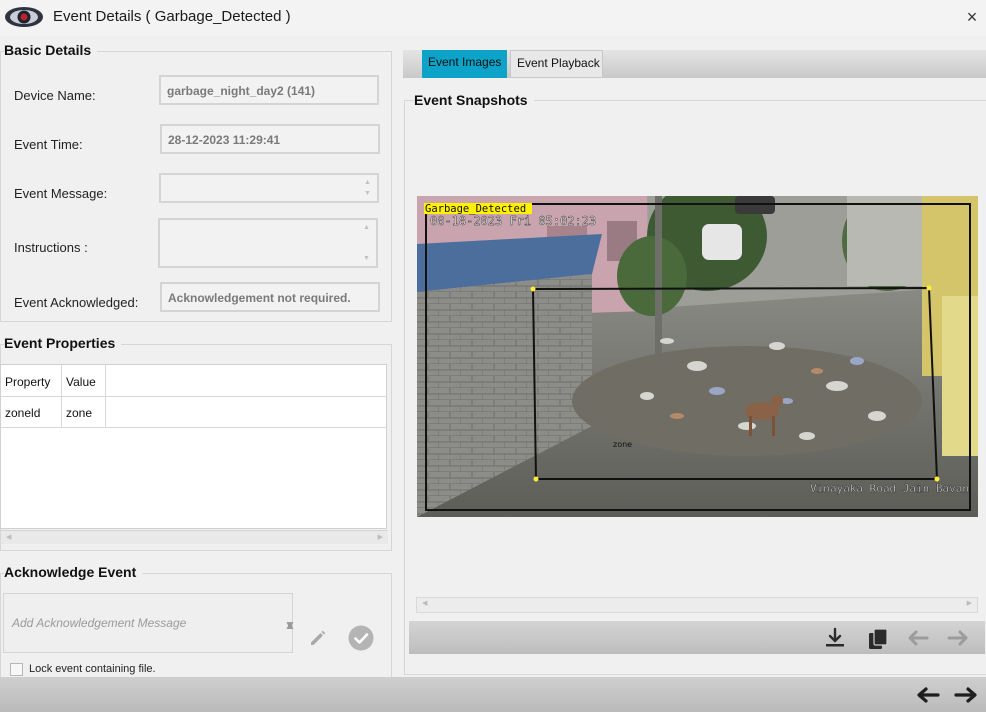  I want to click on event-snapshots-title: Event Snapshots, so click(474, 100).